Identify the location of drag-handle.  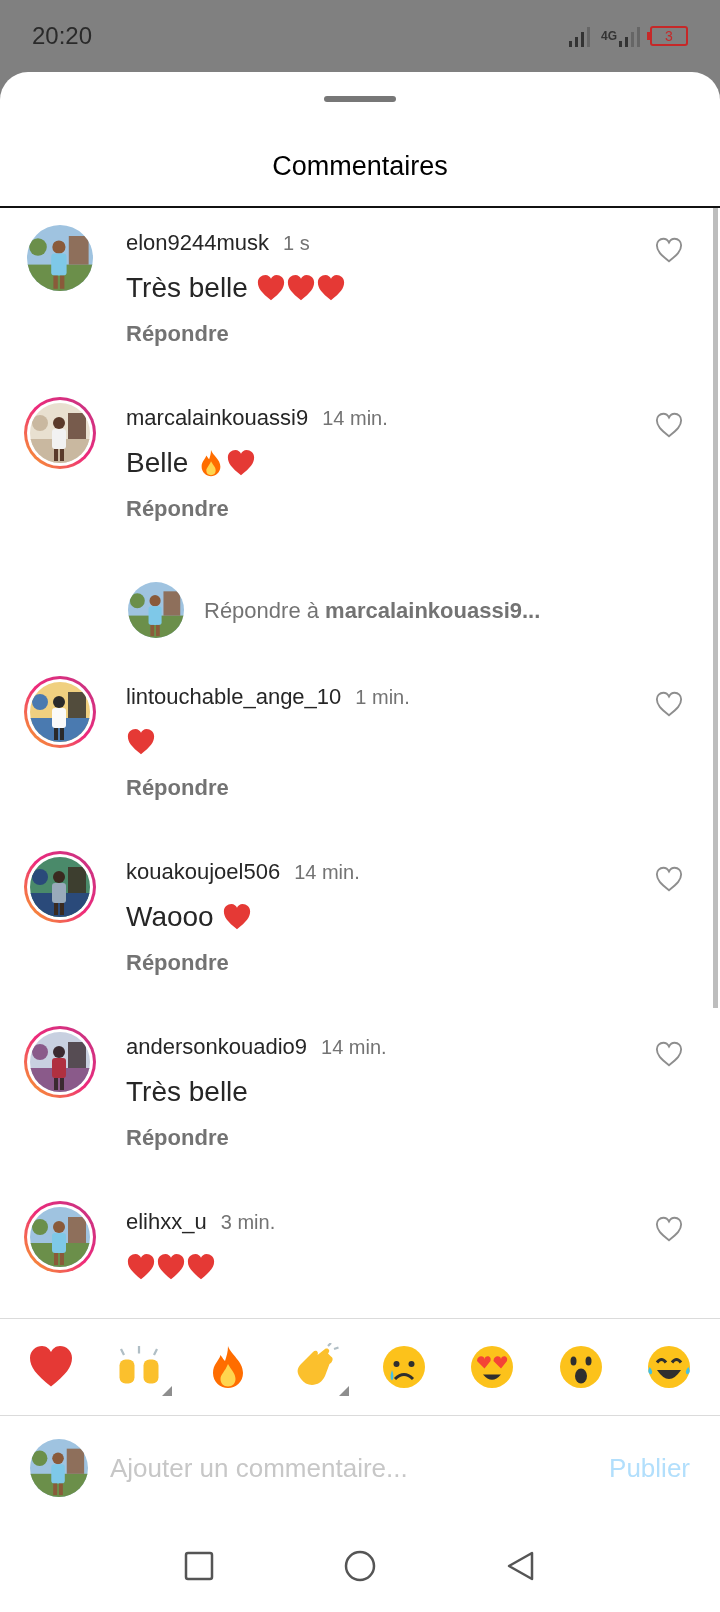
(360, 99).